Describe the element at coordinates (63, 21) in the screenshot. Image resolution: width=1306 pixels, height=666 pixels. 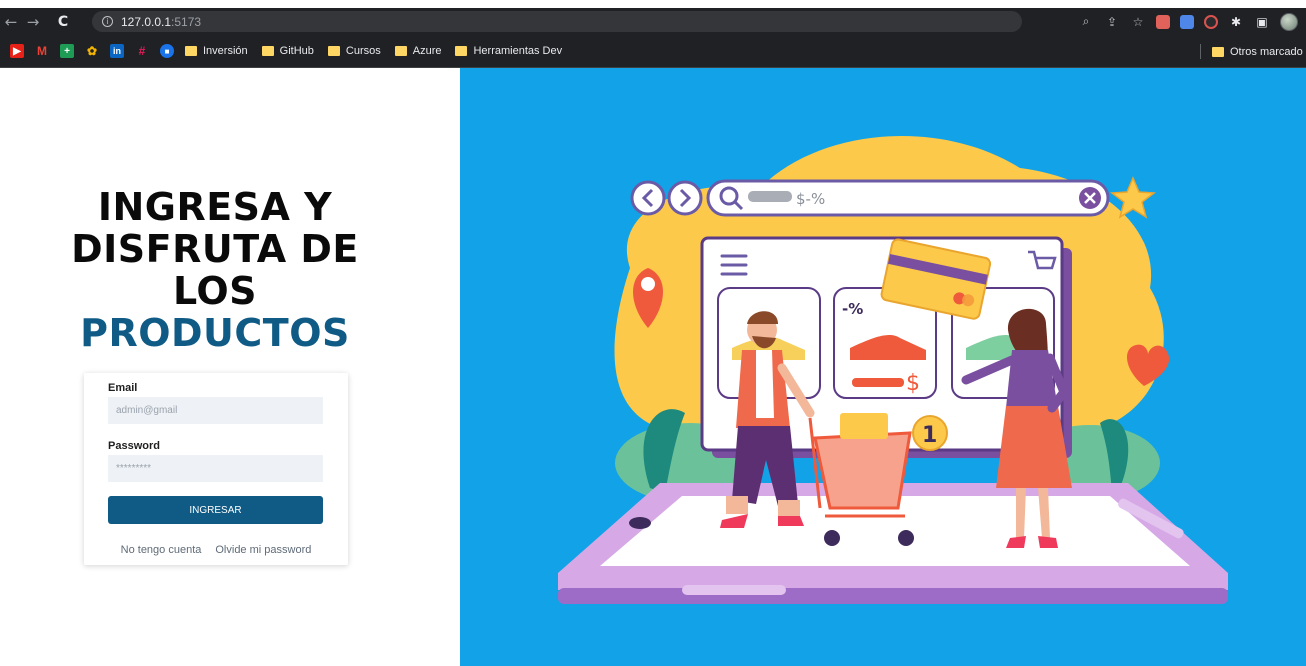
I see `reload-icon: C` at that location.